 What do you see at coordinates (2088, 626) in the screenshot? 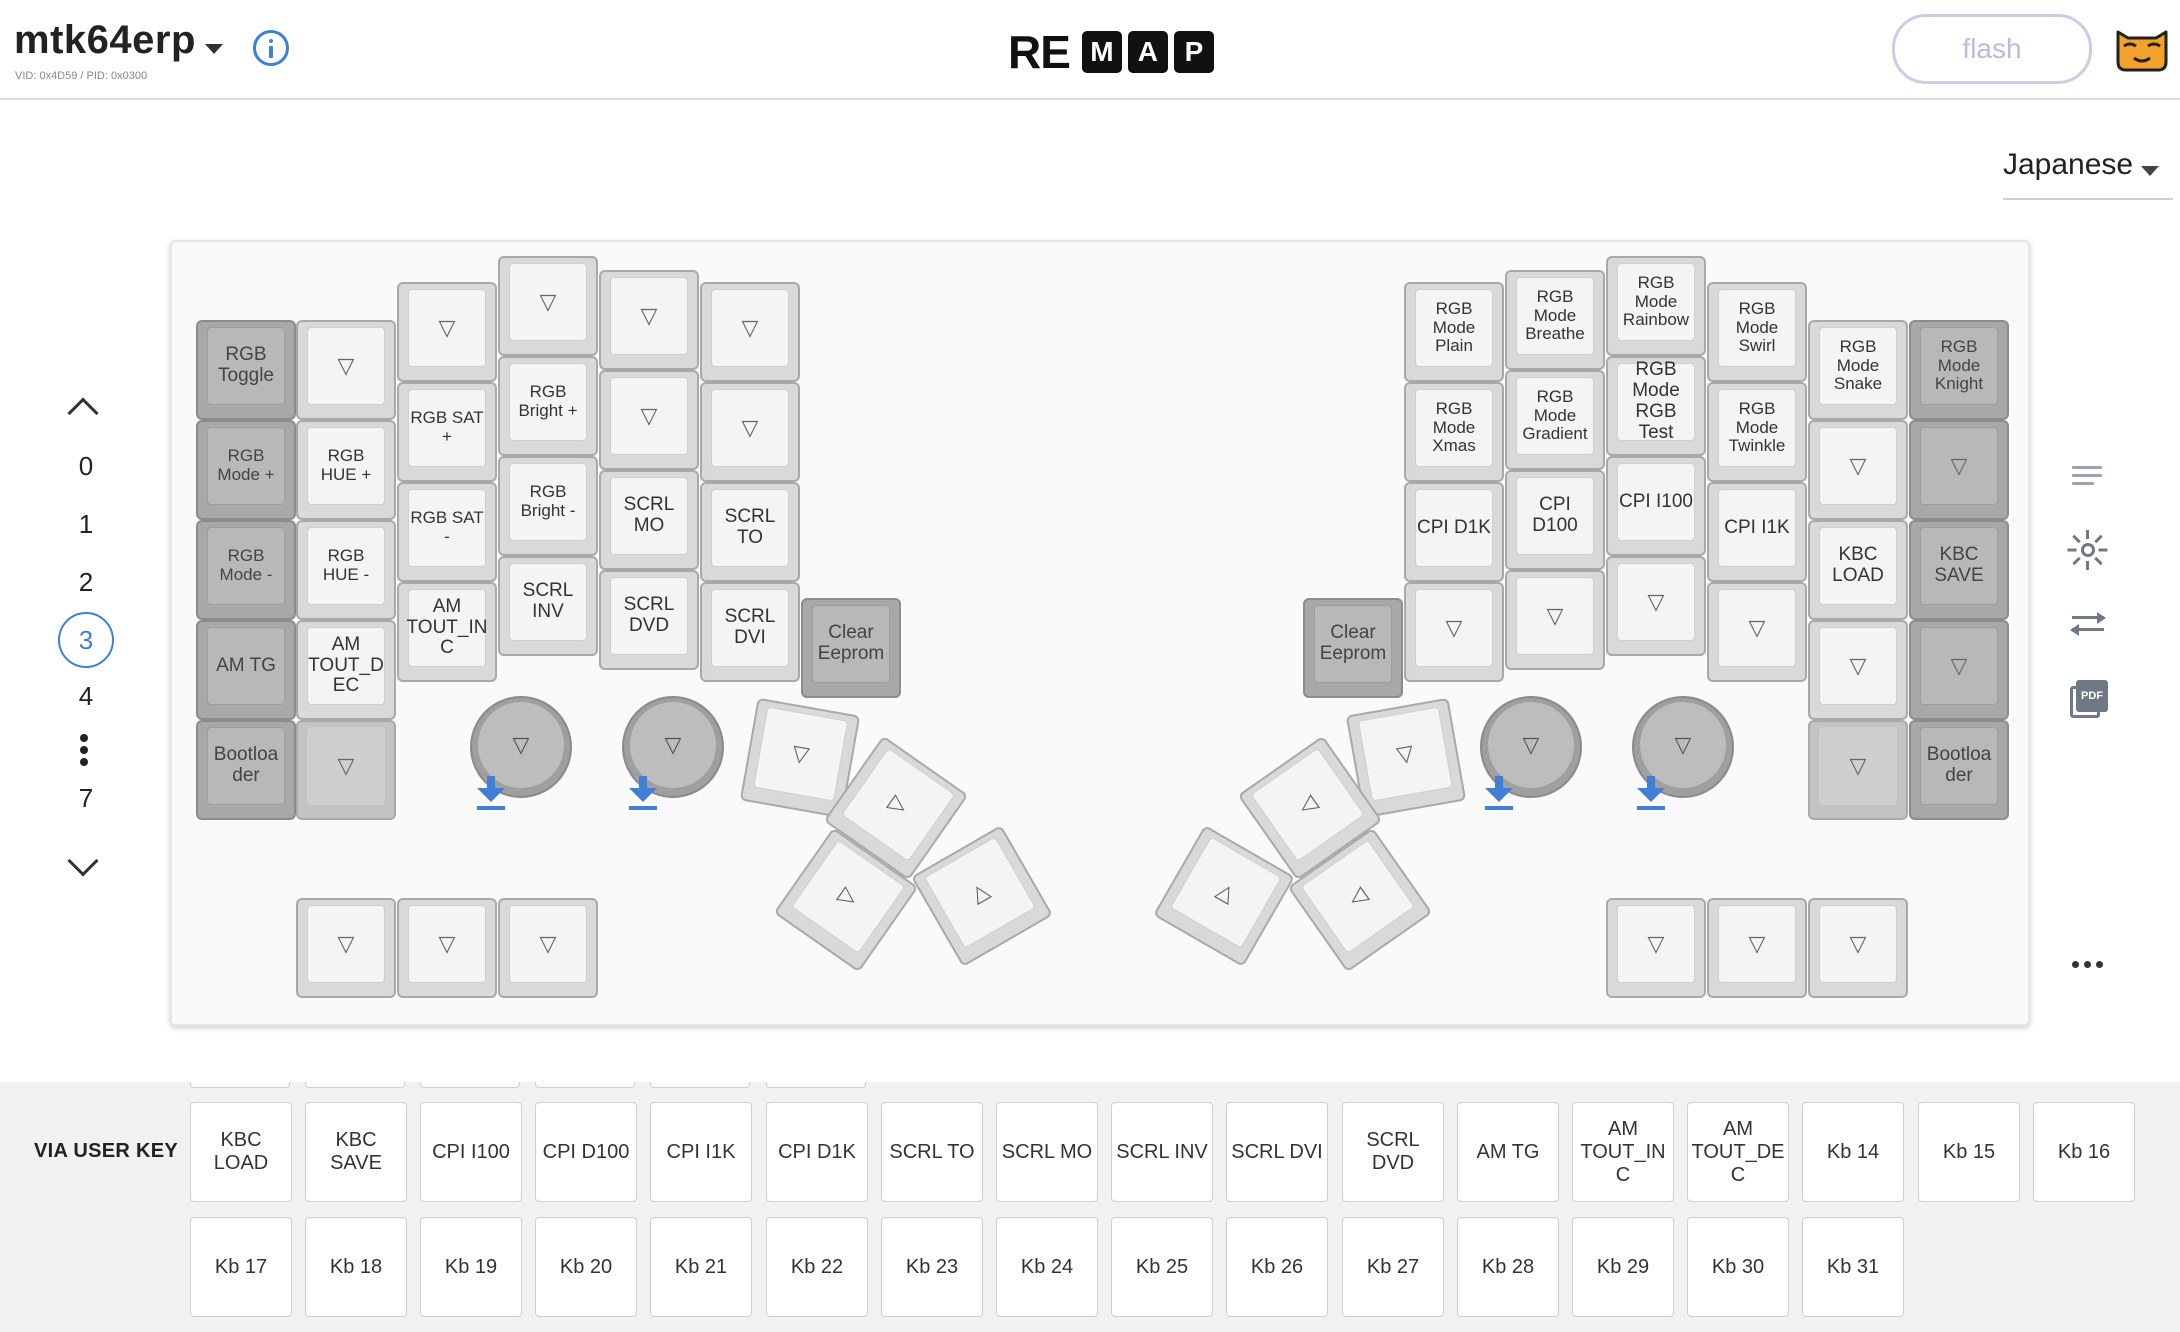
I see `swap-arrows-icon` at bounding box center [2088, 626].